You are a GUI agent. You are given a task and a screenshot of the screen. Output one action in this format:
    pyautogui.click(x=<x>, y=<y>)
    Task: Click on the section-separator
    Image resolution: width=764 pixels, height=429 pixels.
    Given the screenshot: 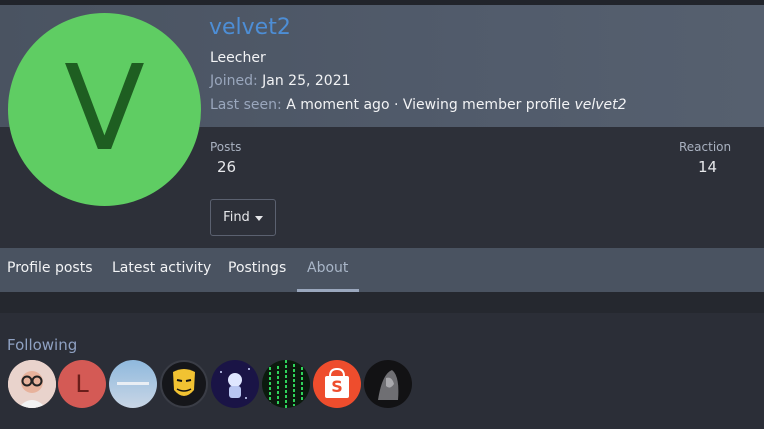 What is the action you would take?
    pyautogui.click(x=382, y=302)
    